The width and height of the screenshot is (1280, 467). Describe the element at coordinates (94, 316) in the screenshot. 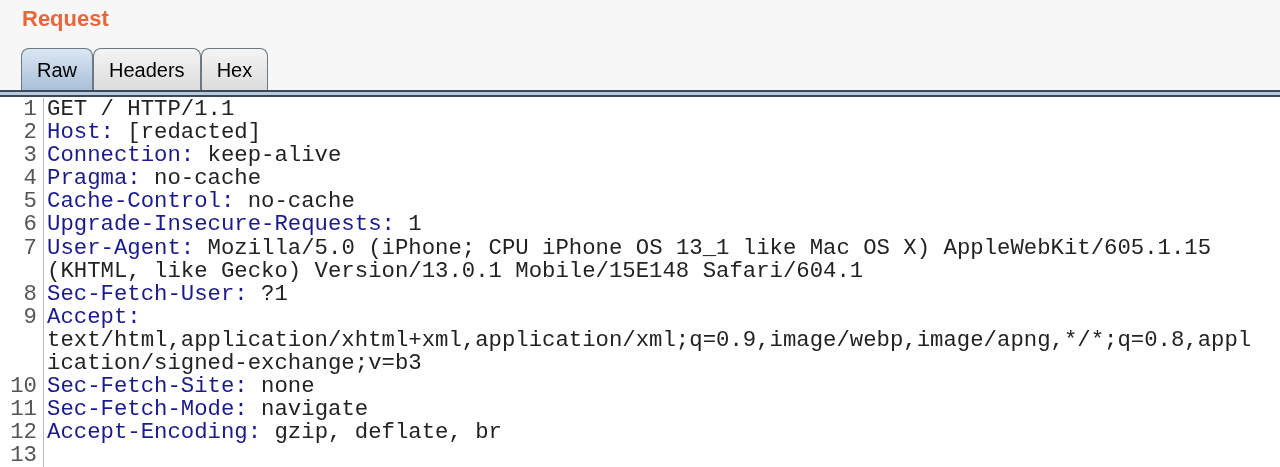

I see `header-name: Accept:` at that location.